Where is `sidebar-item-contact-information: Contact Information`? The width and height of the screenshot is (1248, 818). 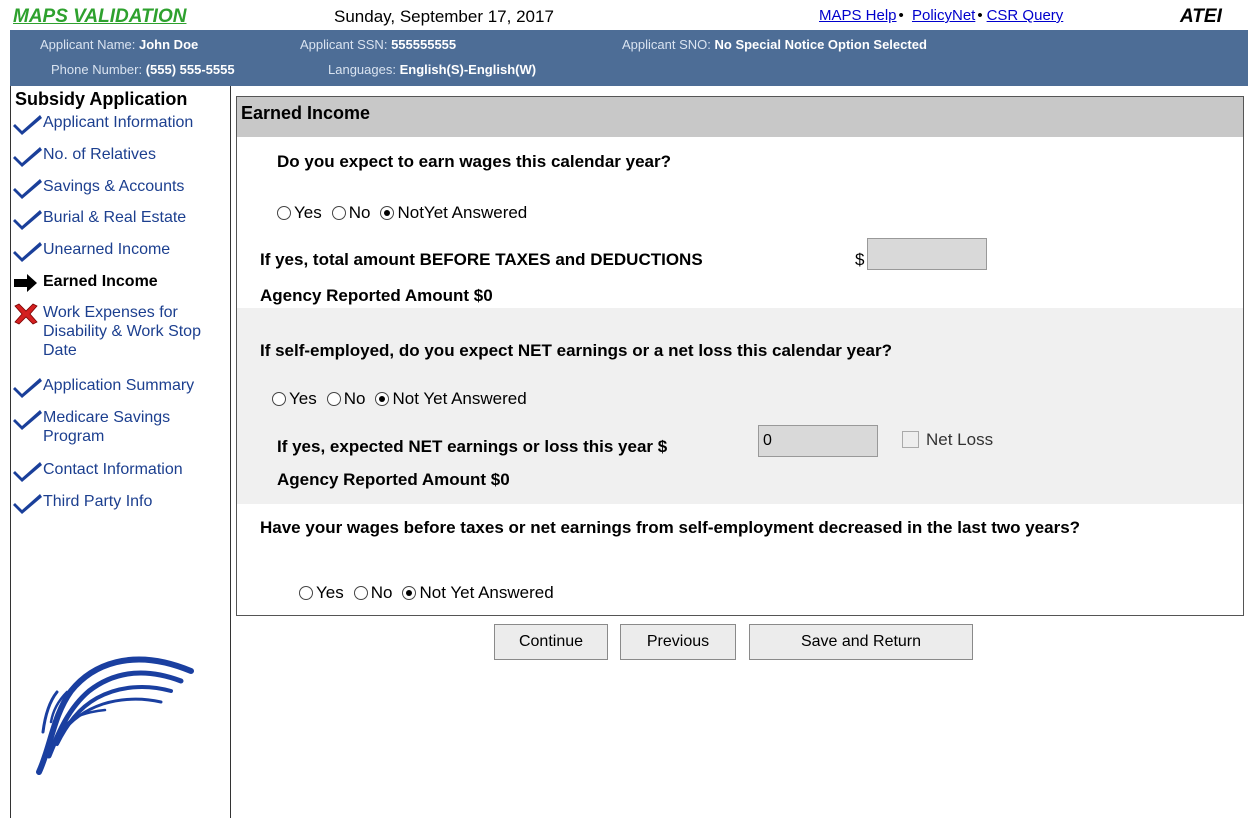
sidebar-item-contact-information: Contact Information is located at coordinates (98, 471).